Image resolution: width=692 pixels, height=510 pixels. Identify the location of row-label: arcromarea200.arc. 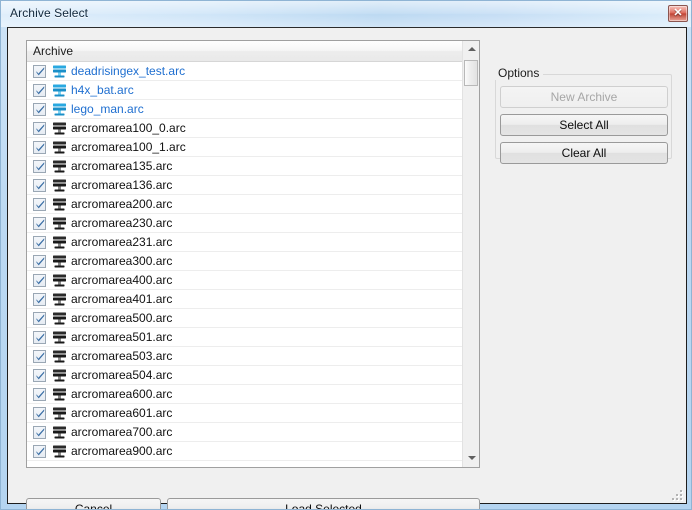
(122, 204).